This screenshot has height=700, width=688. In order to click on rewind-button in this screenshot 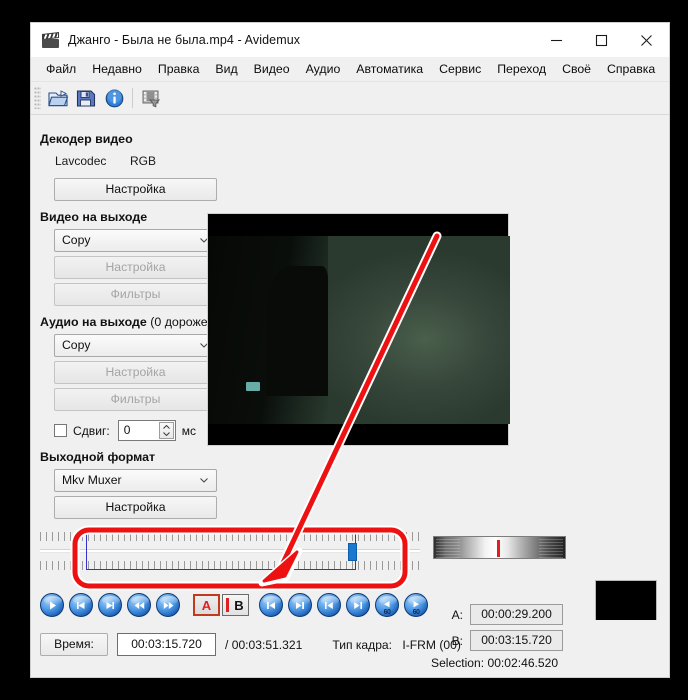, I will do `click(139, 605)`.